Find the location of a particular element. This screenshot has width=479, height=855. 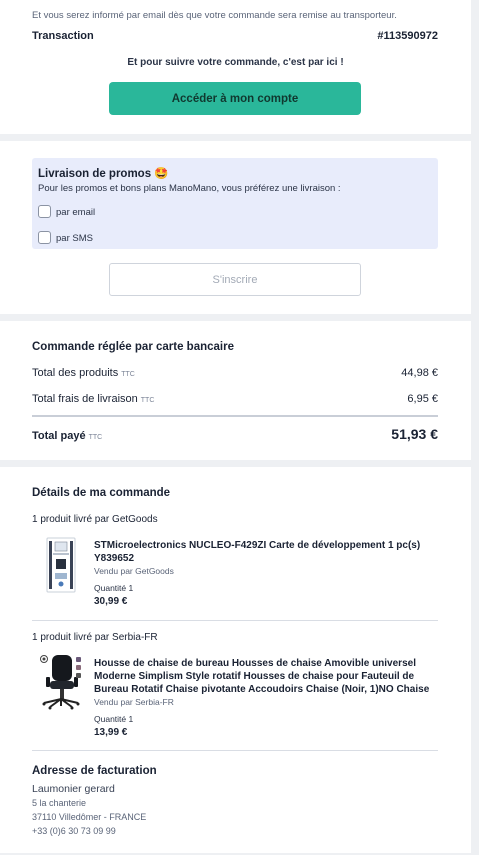

products-total-label: Total des produits TTC is located at coordinates (83, 373).